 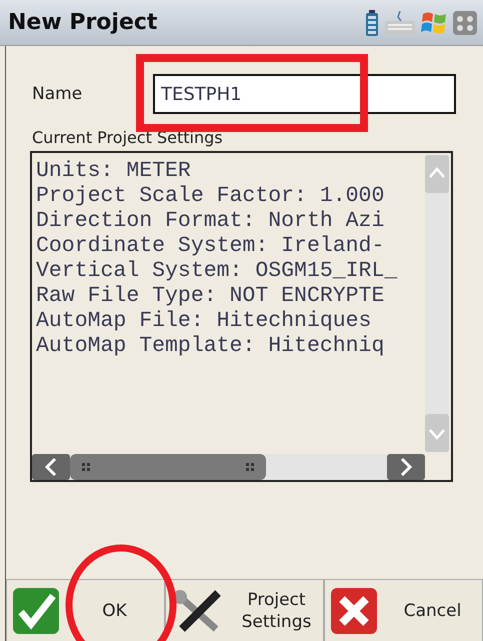 What do you see at coordinates (211, 346) in the screenshot?
I see `settings-line: AutoMap Template: Hitechniq` at bounding box center [211, 346].